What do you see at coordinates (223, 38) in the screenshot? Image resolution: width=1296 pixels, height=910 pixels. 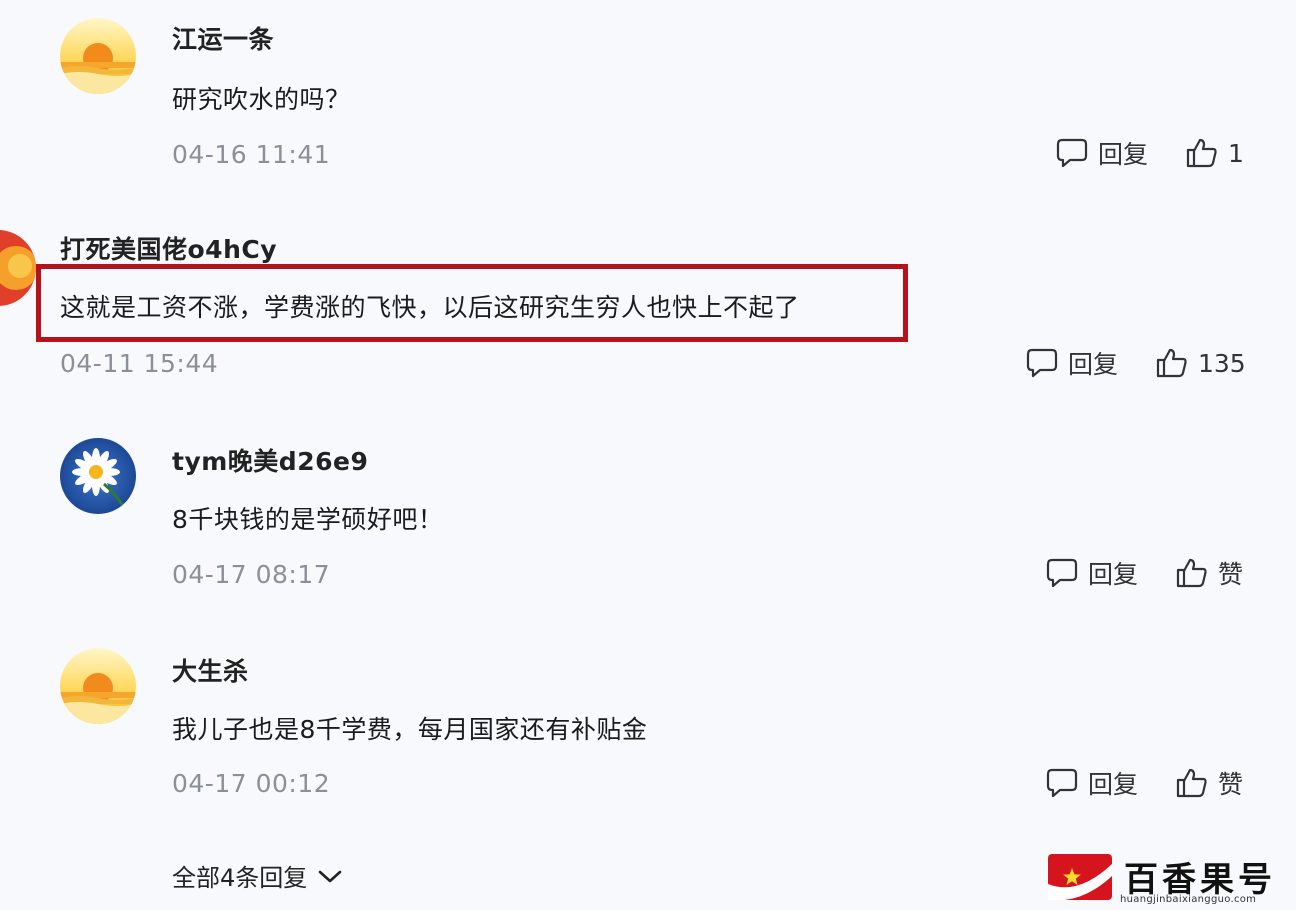 I see `comment-username: 江运一条` at bounding box center [223, 38].